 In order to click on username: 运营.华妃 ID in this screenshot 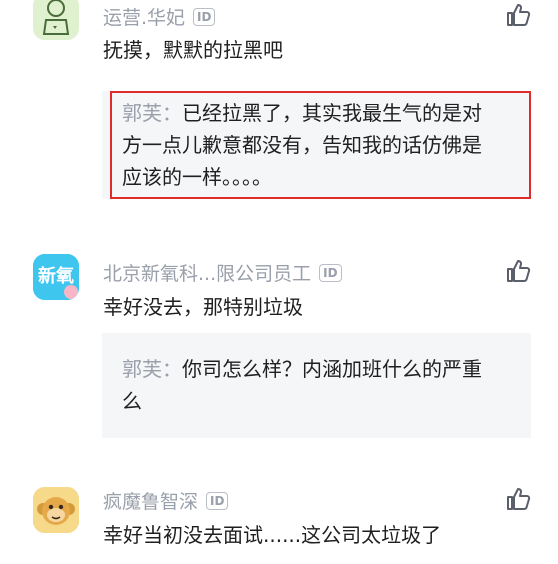, I will do `click(159, 16)`.